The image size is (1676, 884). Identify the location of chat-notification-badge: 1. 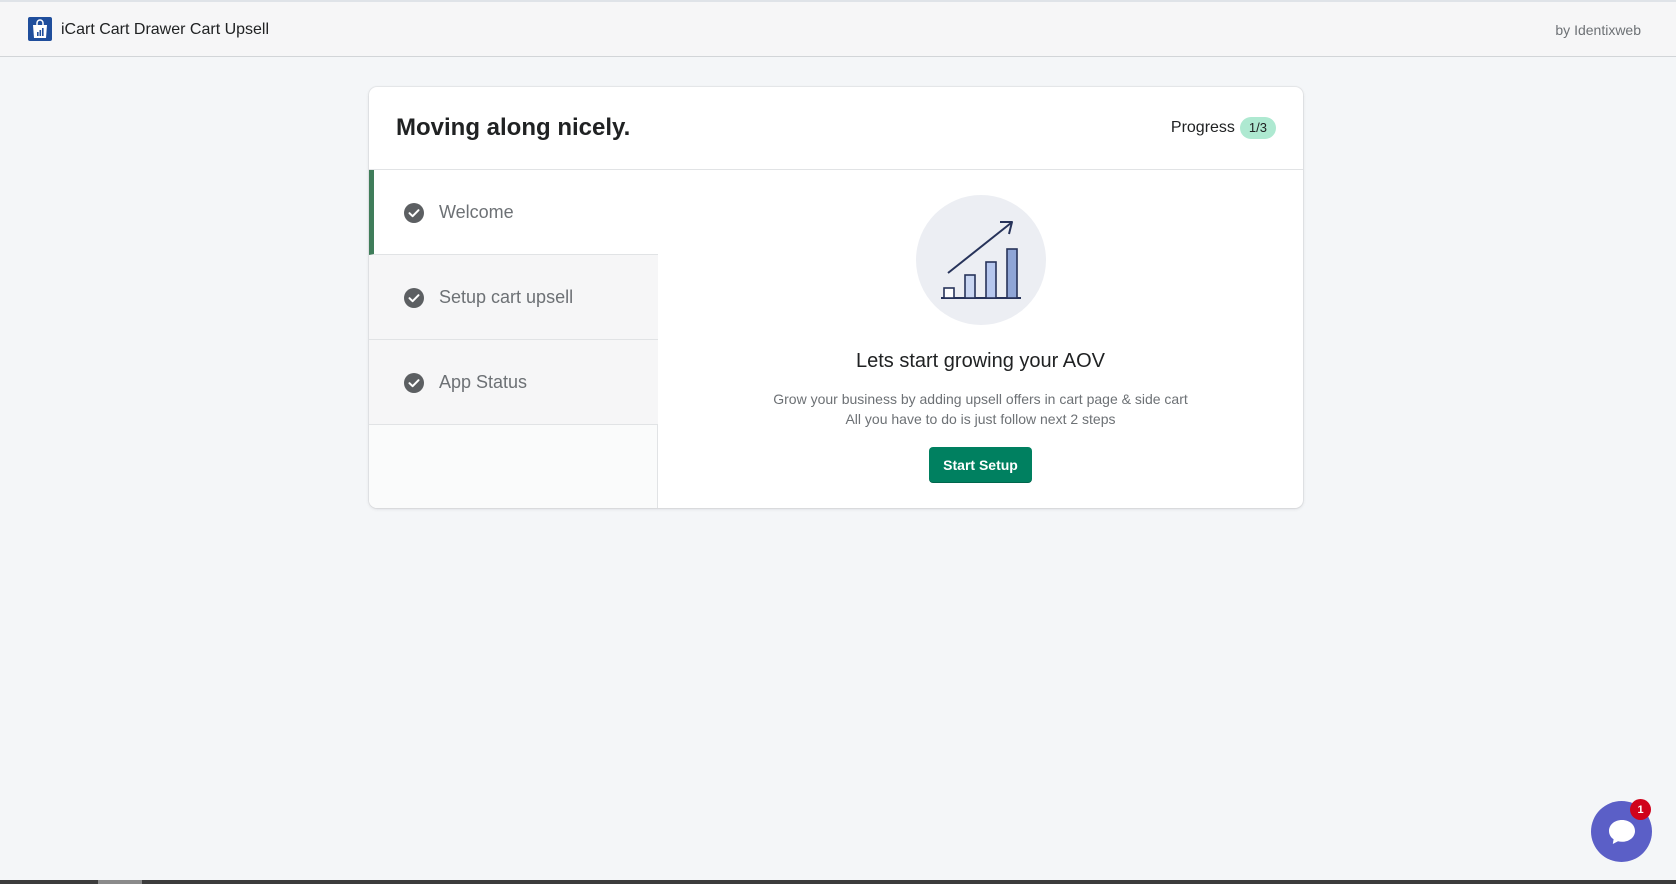
(1640, 809).